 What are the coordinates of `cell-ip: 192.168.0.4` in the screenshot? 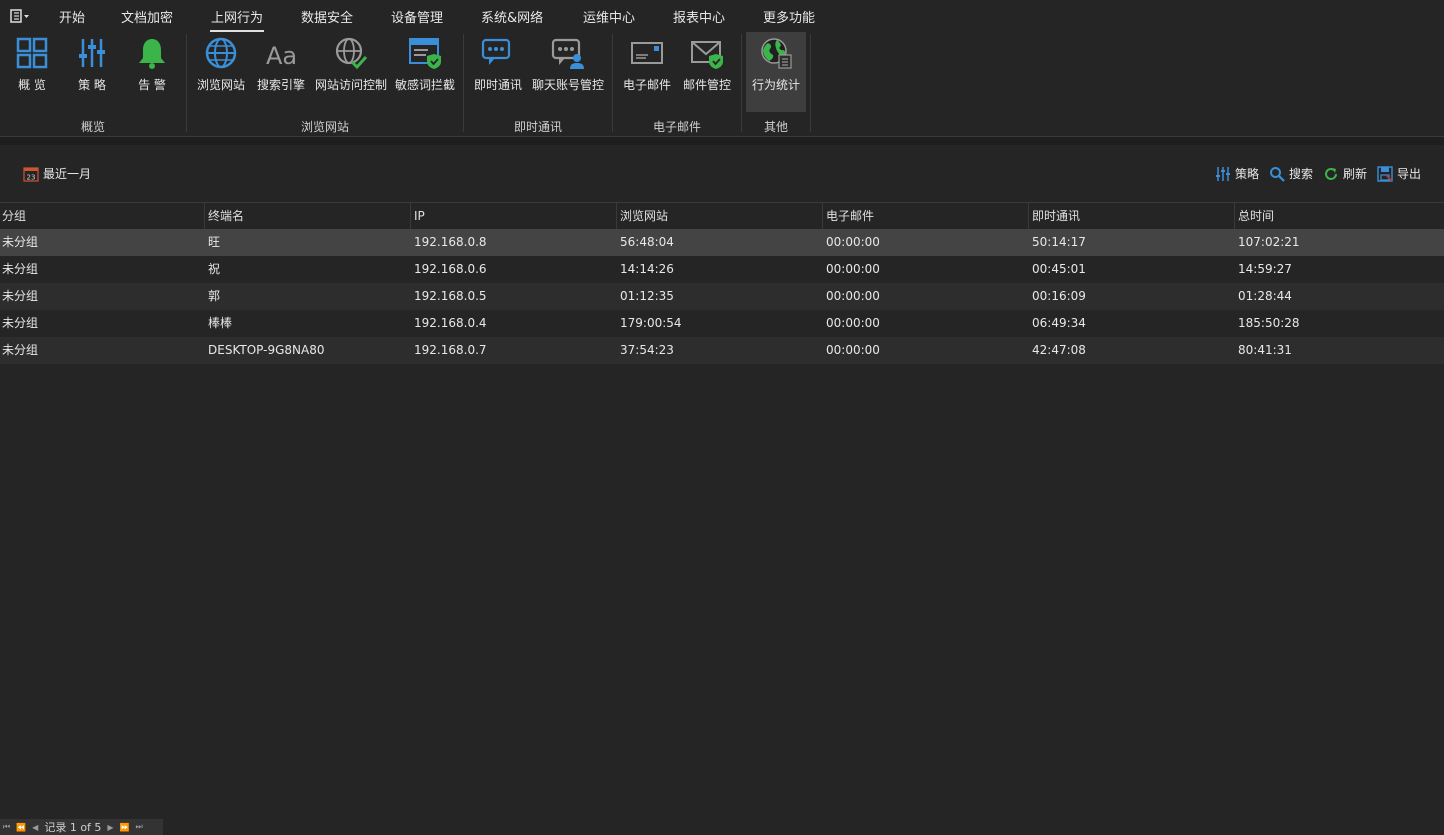 It's located at (450, 323).